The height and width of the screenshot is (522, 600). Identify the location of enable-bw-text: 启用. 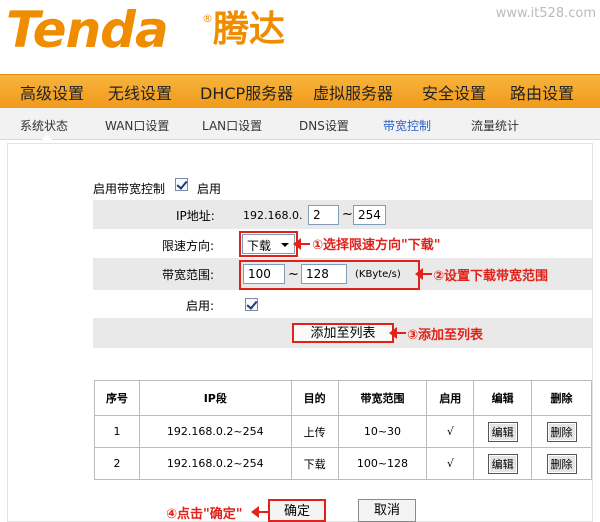
(209, 189).